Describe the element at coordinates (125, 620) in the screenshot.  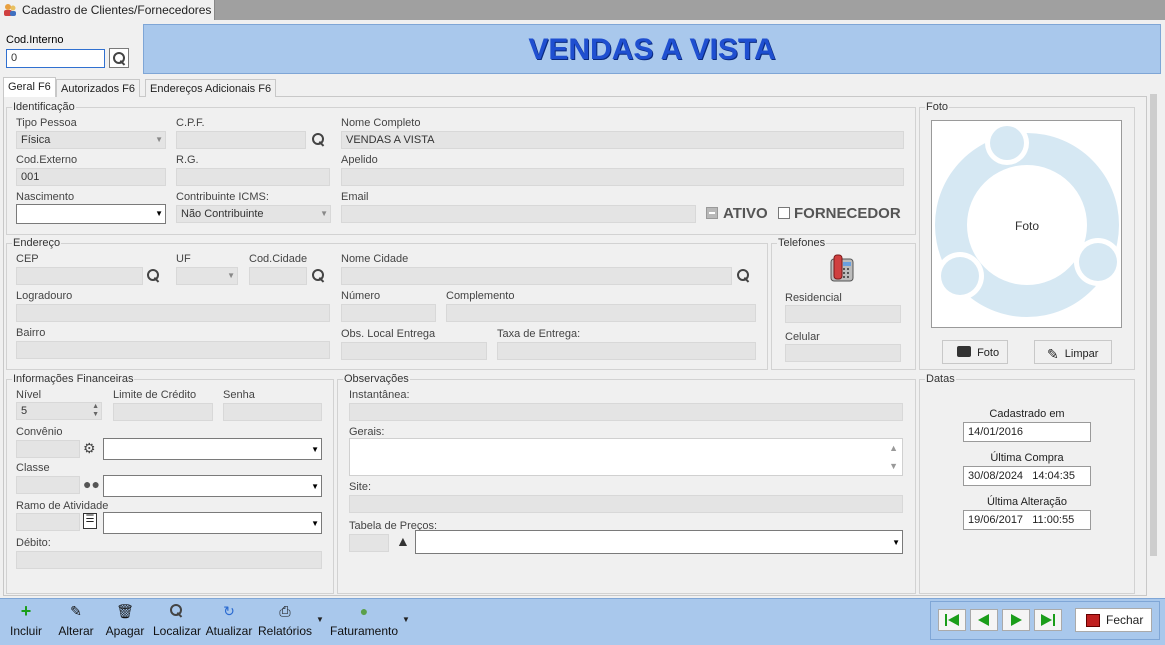
I see `apagar-button: 🗑 Apagar` at that location.